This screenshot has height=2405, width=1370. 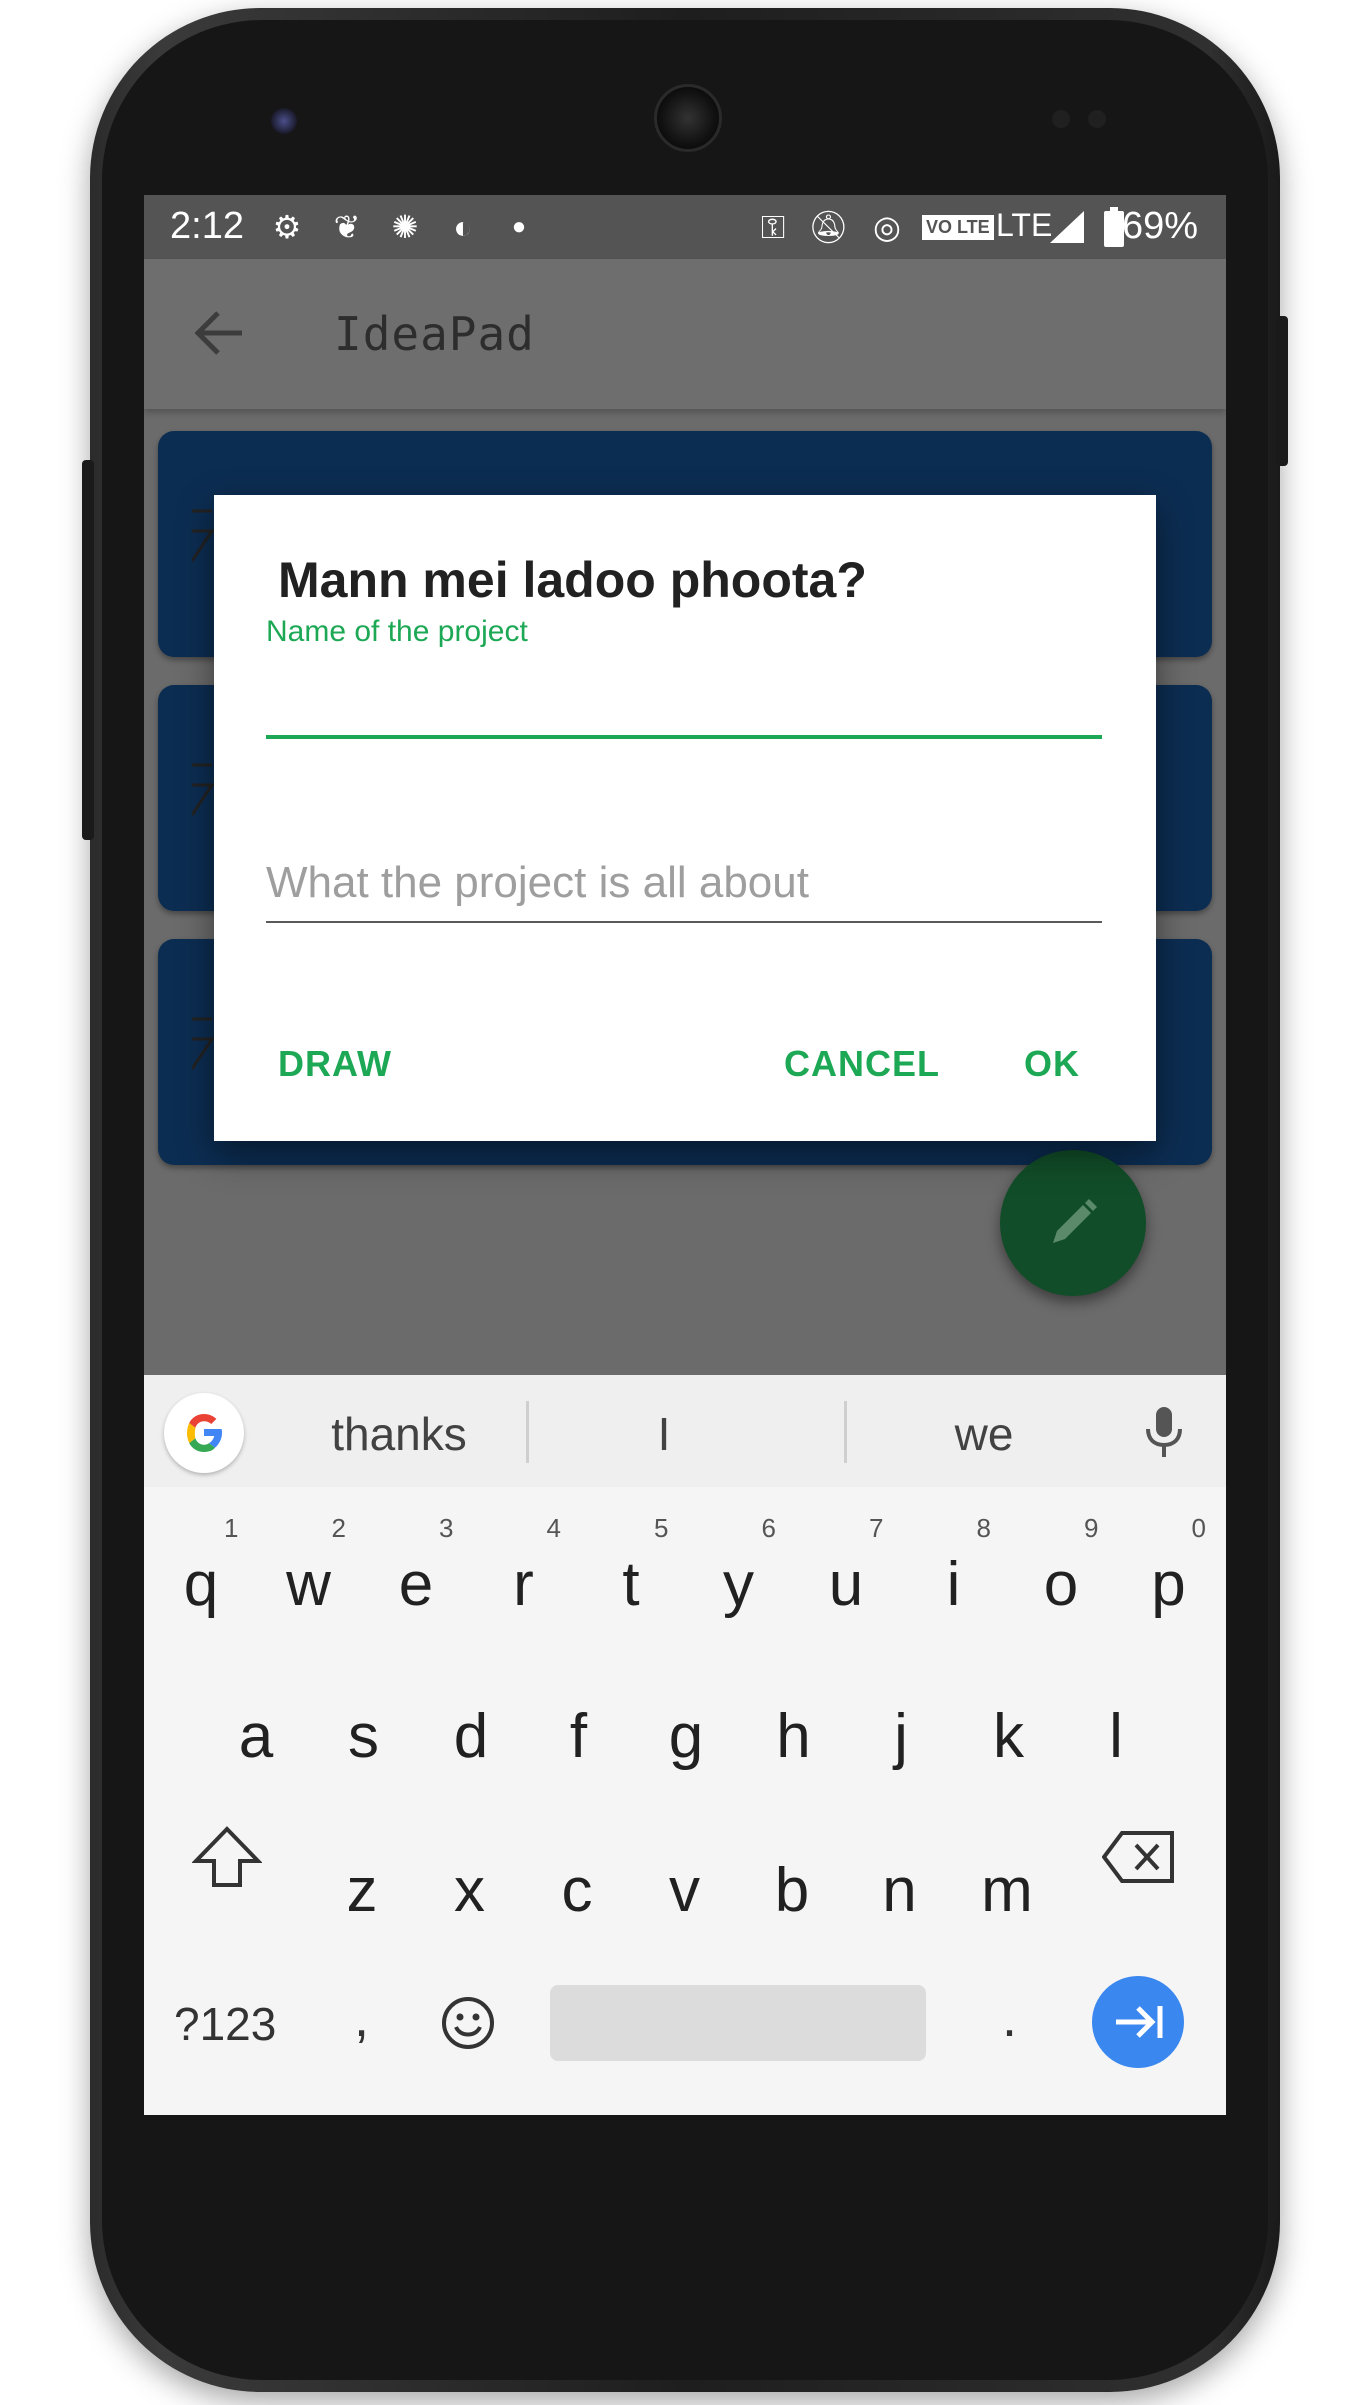 I want to click on dialog-title: Mann mei ladoo phoota?, so click(x=572, y=580).